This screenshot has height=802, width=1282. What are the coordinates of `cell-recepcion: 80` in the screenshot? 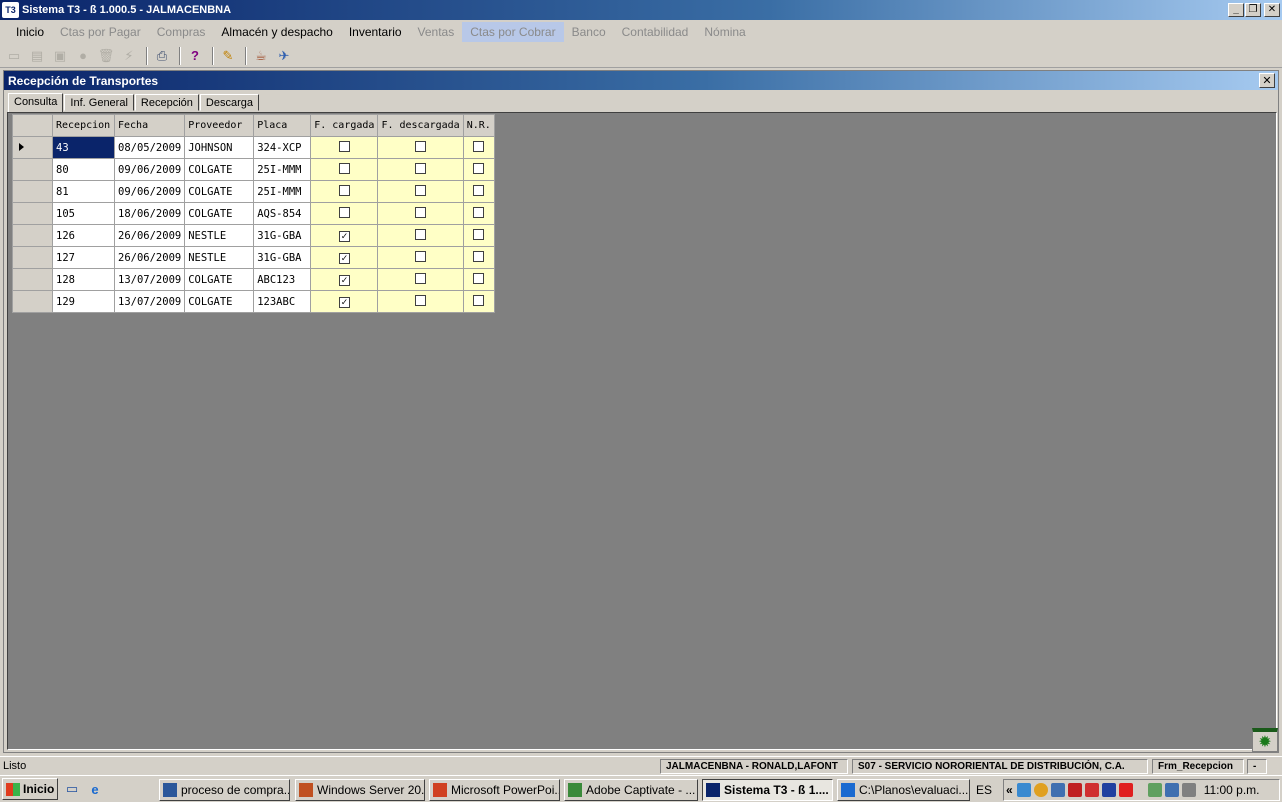 It's located at (83, 169).